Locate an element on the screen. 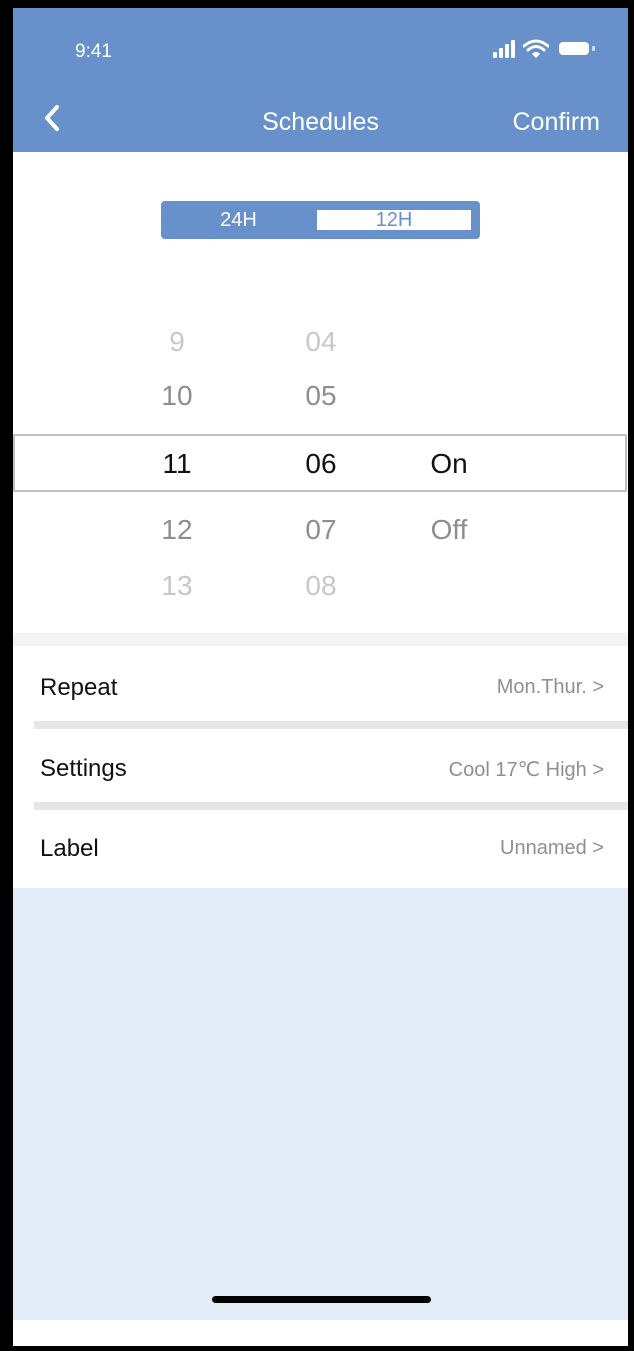 The height and width of the screenshot is (1351, 634). frame-left is located at coordinates (6, 675).